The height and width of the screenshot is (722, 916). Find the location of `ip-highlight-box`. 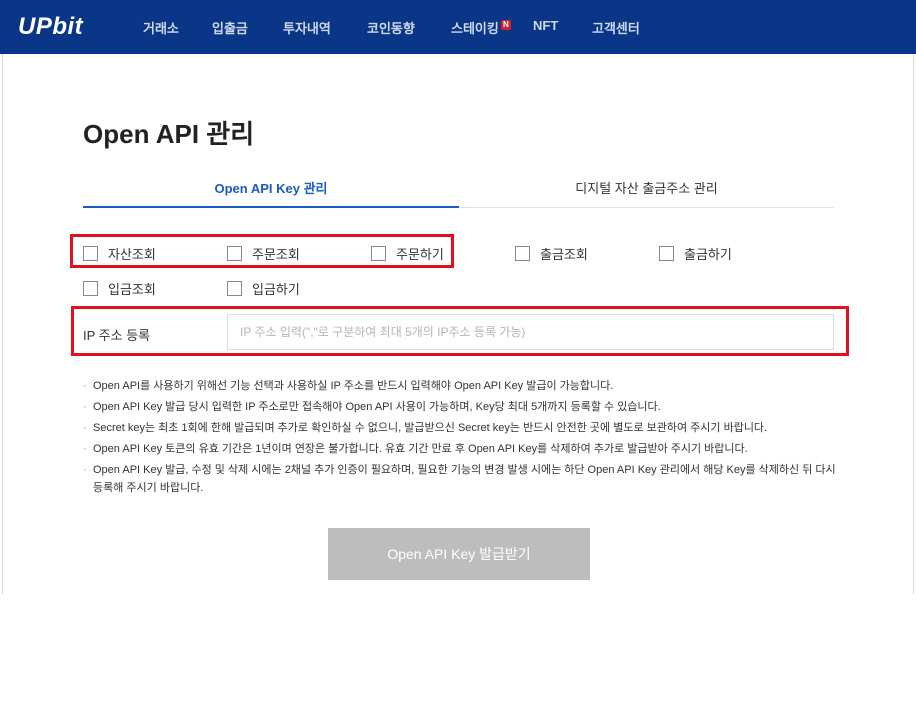

ip-highlight-box is located at coordinates (460, 331).